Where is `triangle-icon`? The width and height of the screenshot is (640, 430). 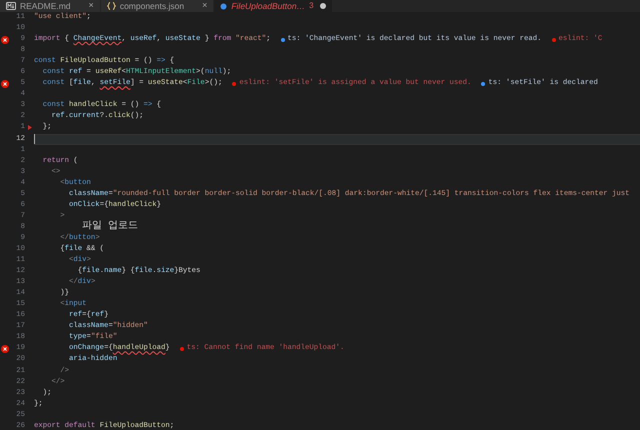
triangle-icon is located at coordinates (30, 127).